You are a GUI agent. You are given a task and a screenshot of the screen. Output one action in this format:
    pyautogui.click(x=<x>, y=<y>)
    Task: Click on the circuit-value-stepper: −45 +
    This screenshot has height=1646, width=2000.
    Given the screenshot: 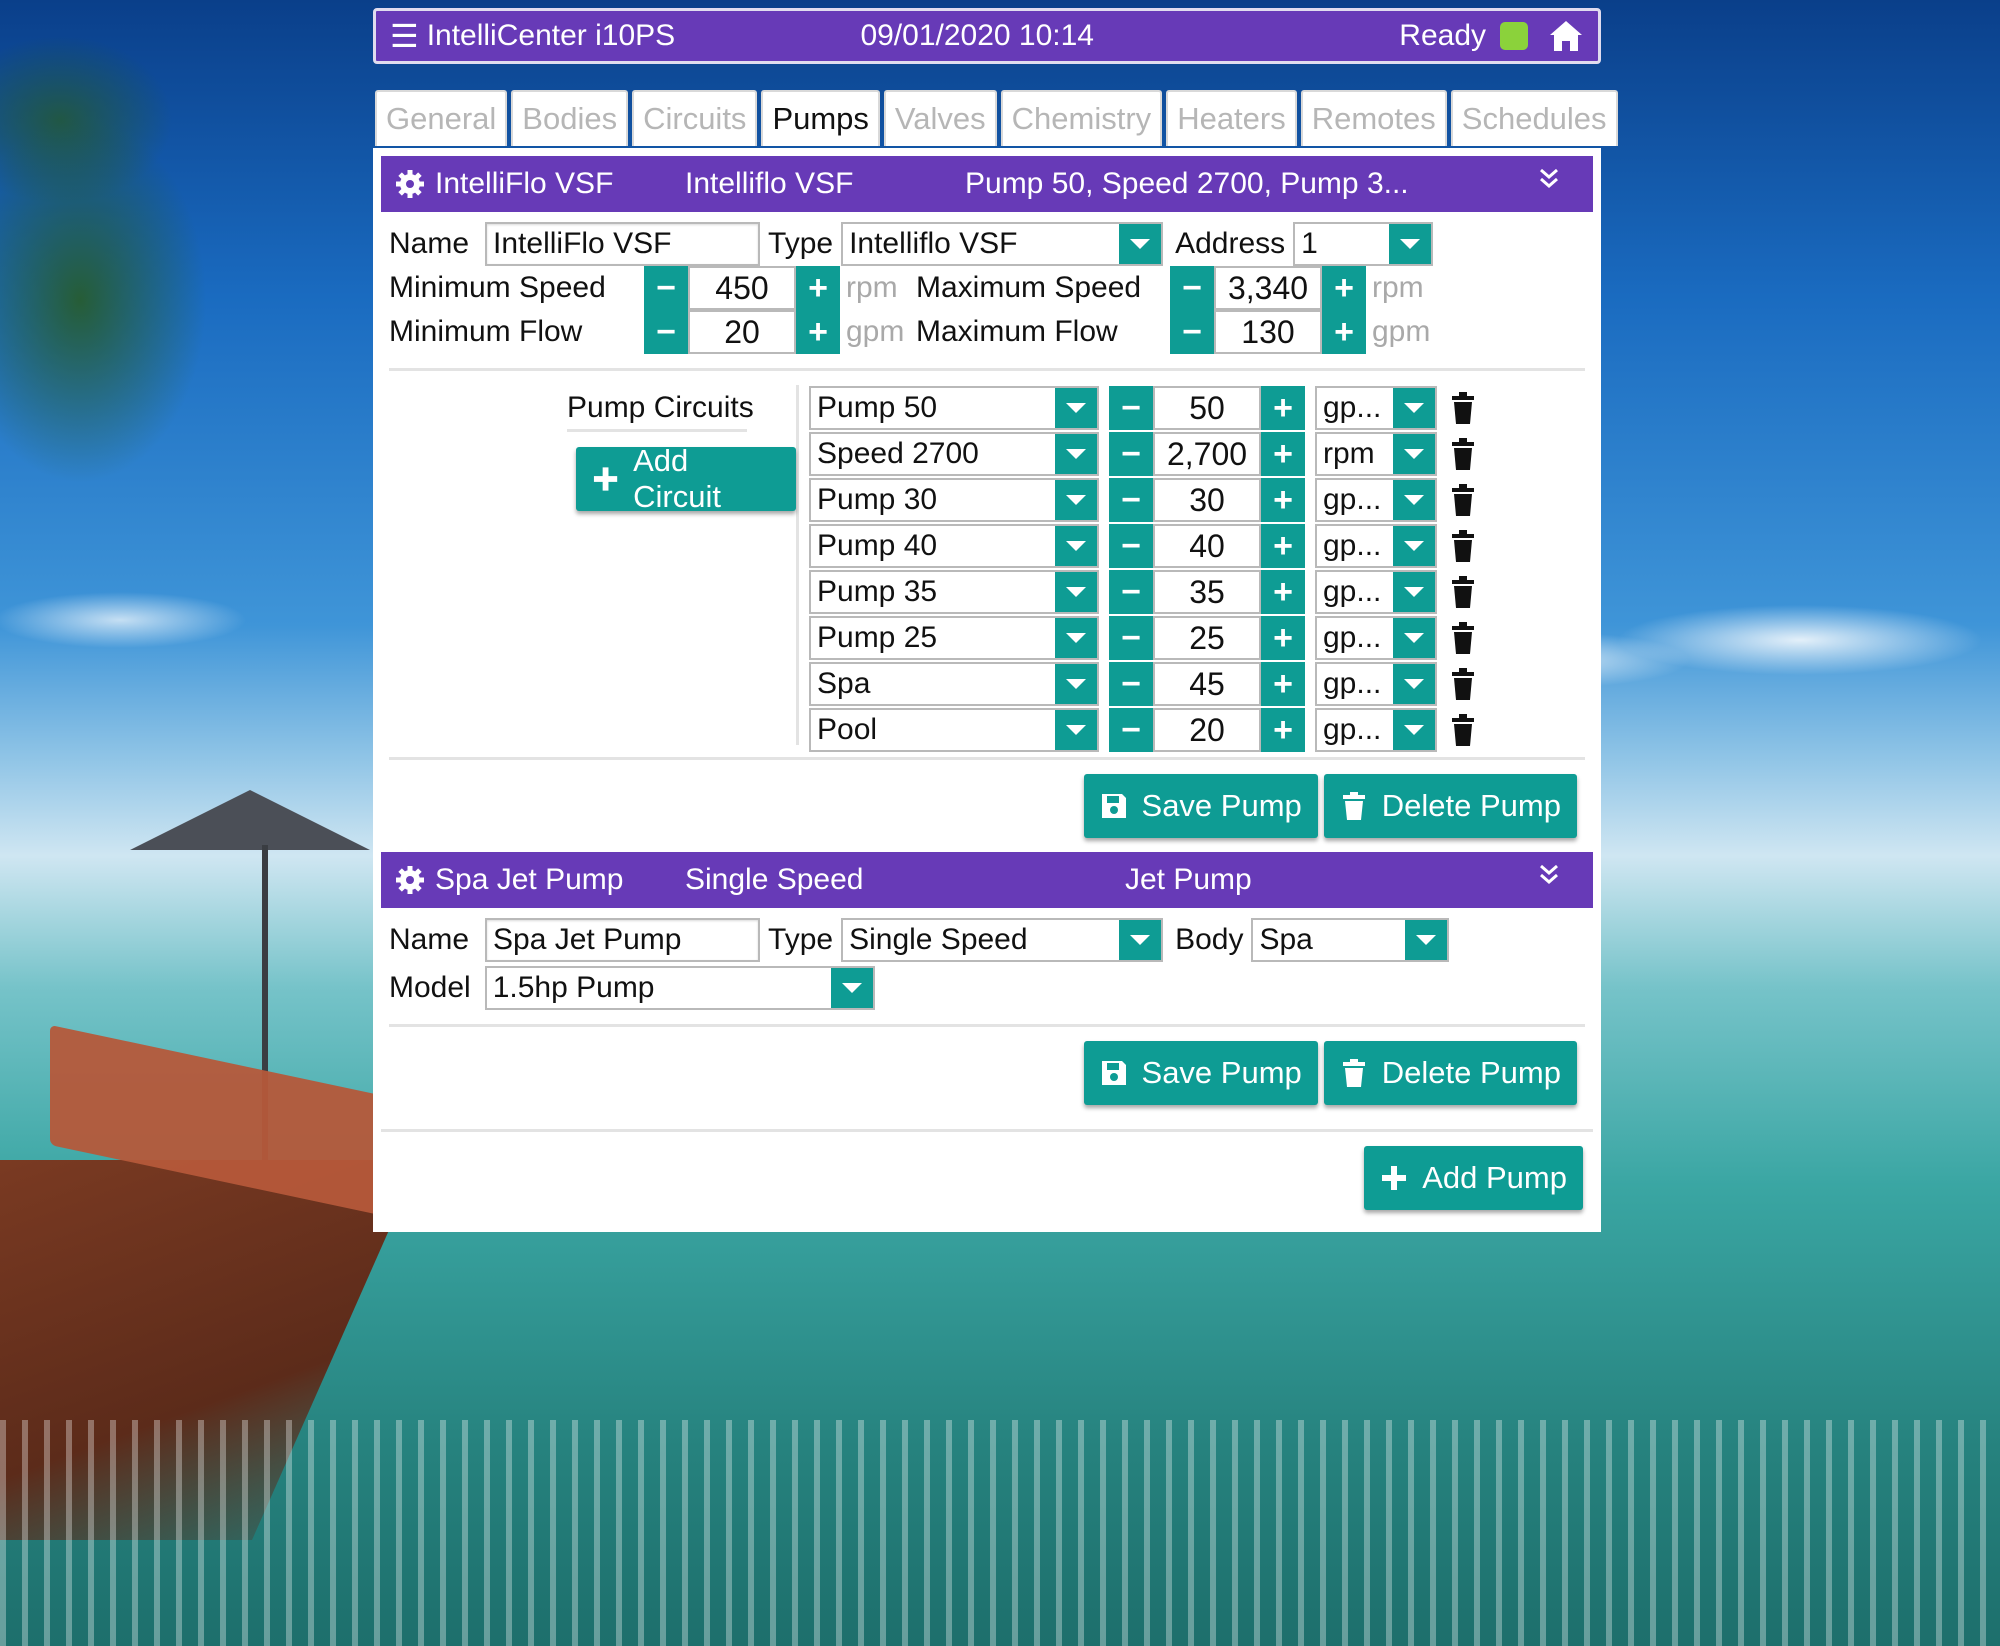 What is the action you would take?
    pyautogui.click(x=1207, y=684)
    